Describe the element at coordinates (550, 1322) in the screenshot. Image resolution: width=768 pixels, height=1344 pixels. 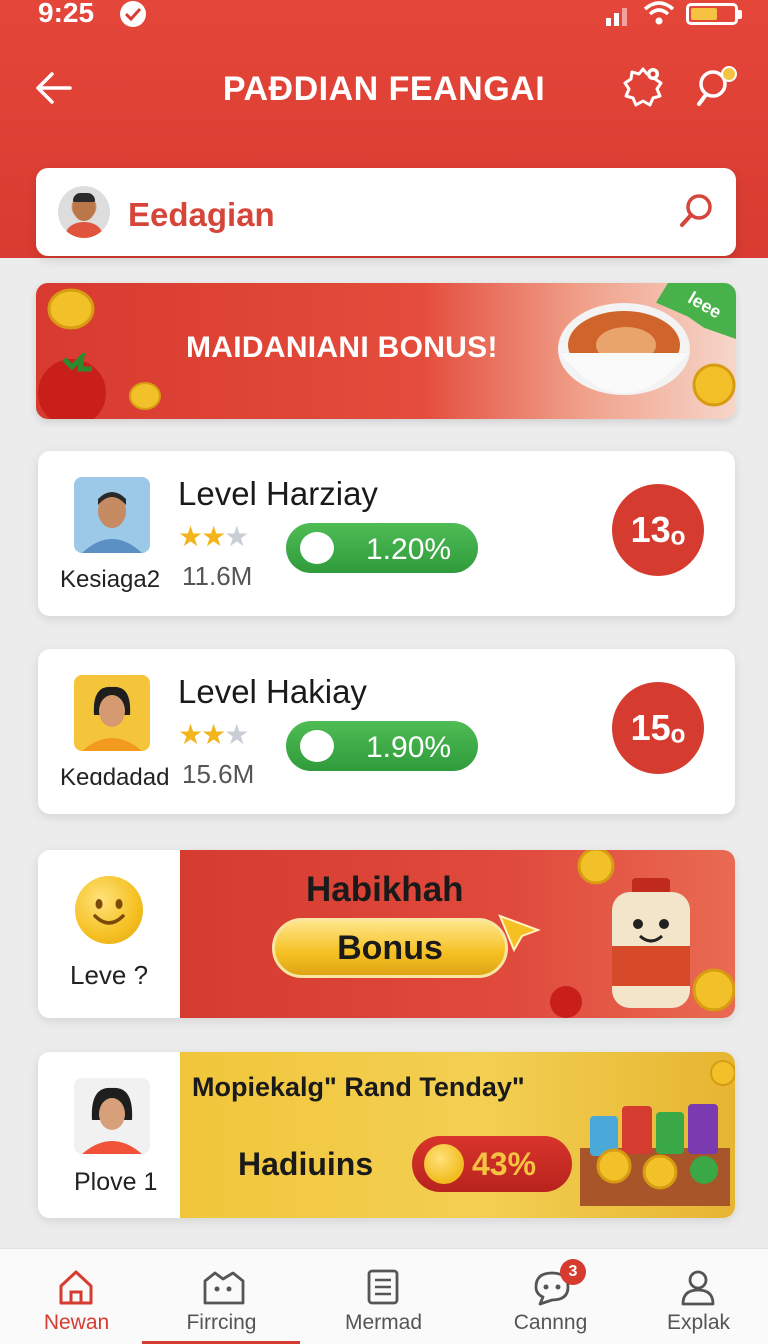
I see `tab-label: Cannng` at that location.